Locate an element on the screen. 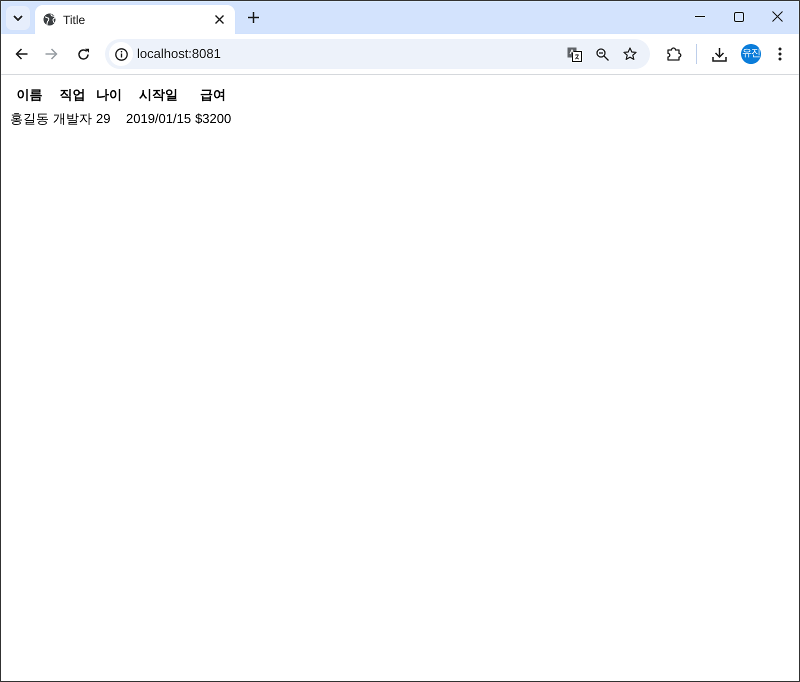 This screenshot has width=800, height=682. browser-tab: Title is located at coordinates (135, 19).